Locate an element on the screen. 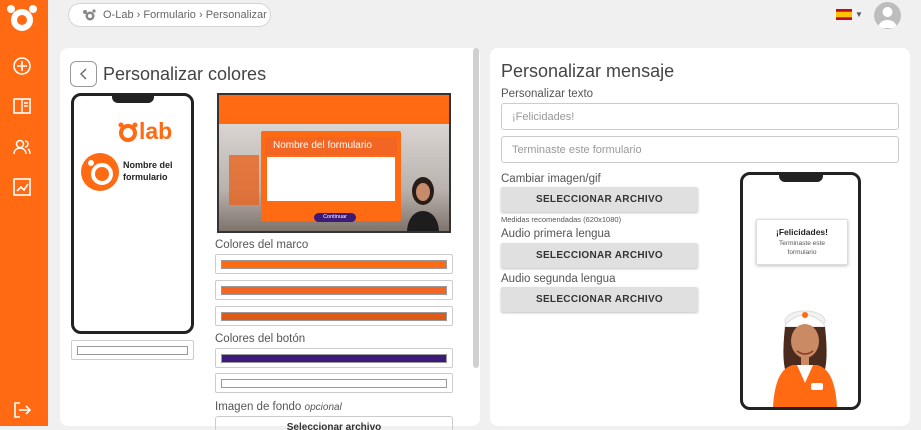 The image size is (921, 430). olab-icon is located at coordinates (89, 15).